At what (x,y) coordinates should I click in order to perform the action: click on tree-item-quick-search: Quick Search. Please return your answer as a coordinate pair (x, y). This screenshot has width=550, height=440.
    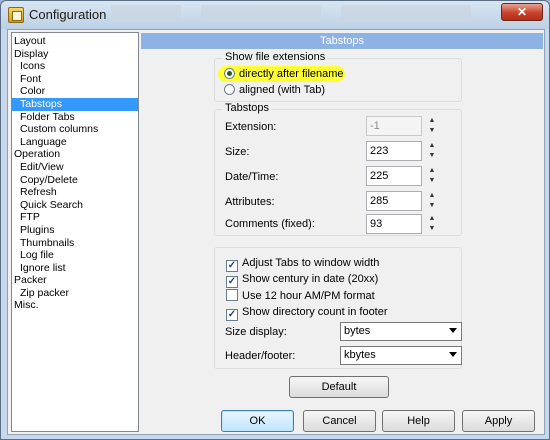
    Looking at the image, I should click on (75, 205).